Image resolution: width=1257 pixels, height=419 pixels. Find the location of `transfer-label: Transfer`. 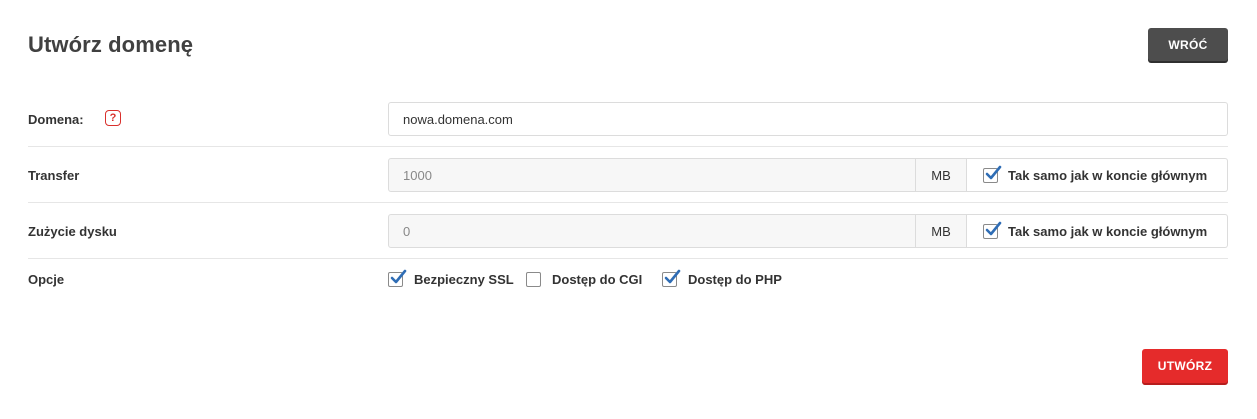

transfer-label: Transfer is located at coordinates (54, 175).